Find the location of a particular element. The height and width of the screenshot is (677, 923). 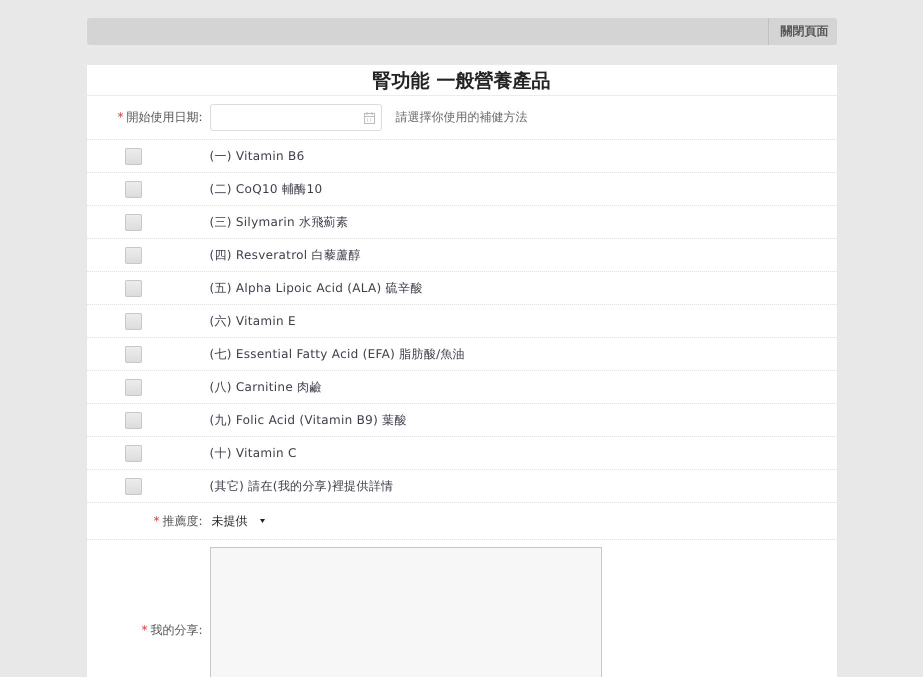

option-label: (三) Silymarin 水飛薊素 is located at coordinates (279, 222).